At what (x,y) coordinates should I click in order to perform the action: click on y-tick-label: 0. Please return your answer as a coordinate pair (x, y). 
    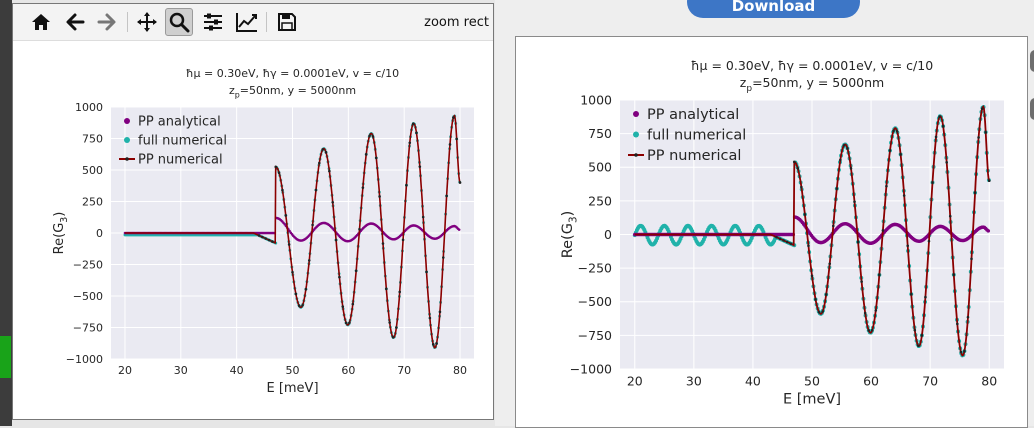
    Looking at the image, I should click on (99, 233).